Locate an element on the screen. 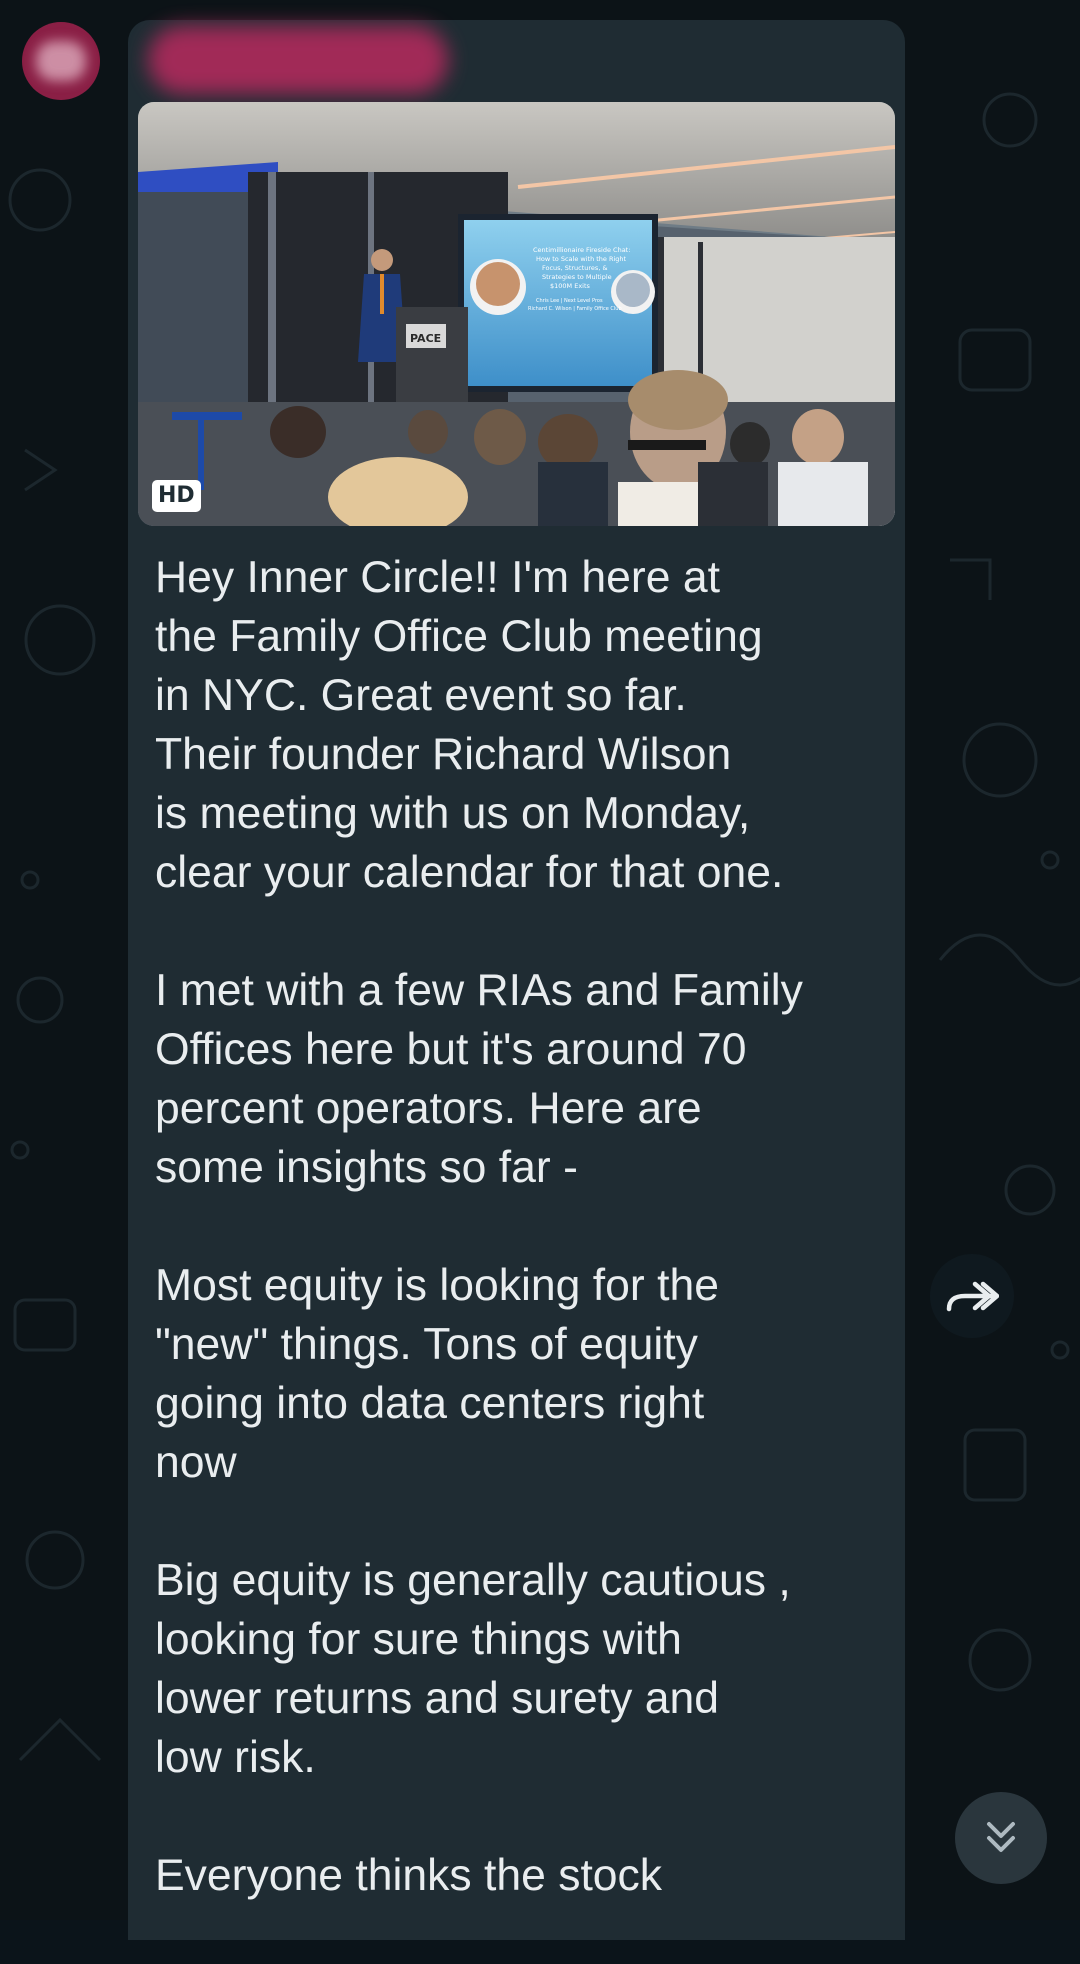 This screenshot has height=1964, width=1080. sender-avatar is located at coordinates (61, 61).